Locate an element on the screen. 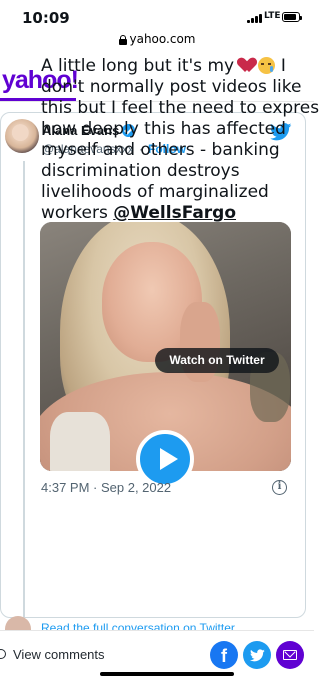 The height and width of the screenshot is (680, 320). tweet-line-8: workers @WellsFargo is located at coordinates (167, 213).